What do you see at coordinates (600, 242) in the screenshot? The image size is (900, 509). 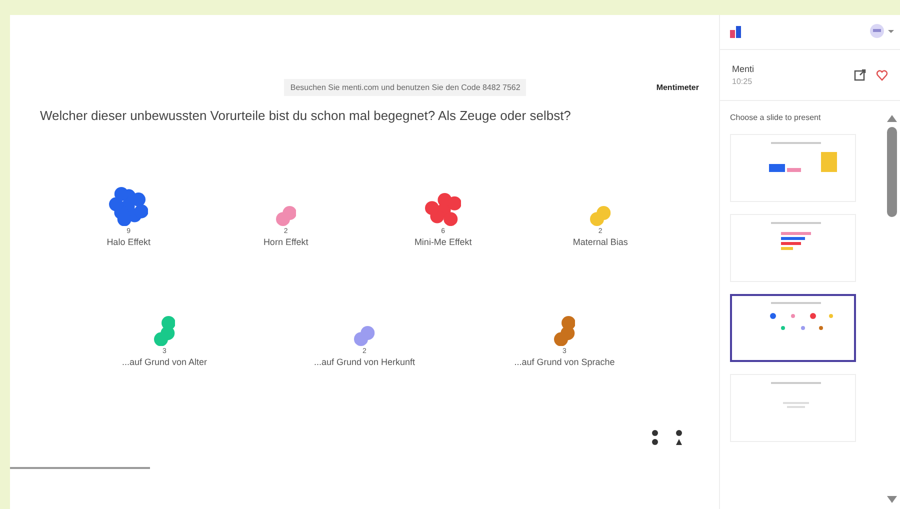 I see `bubble-label: Maternal Bias` at bounding box center [600, 242].